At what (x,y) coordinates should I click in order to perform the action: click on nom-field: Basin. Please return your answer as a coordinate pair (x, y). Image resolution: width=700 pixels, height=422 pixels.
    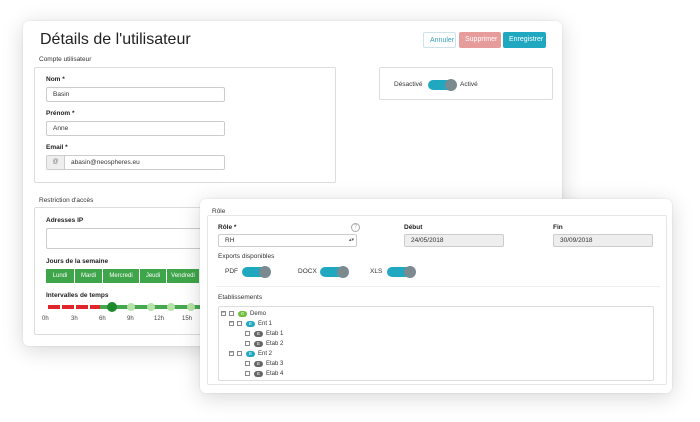
    Looking at the image, I should click on (135, 94).